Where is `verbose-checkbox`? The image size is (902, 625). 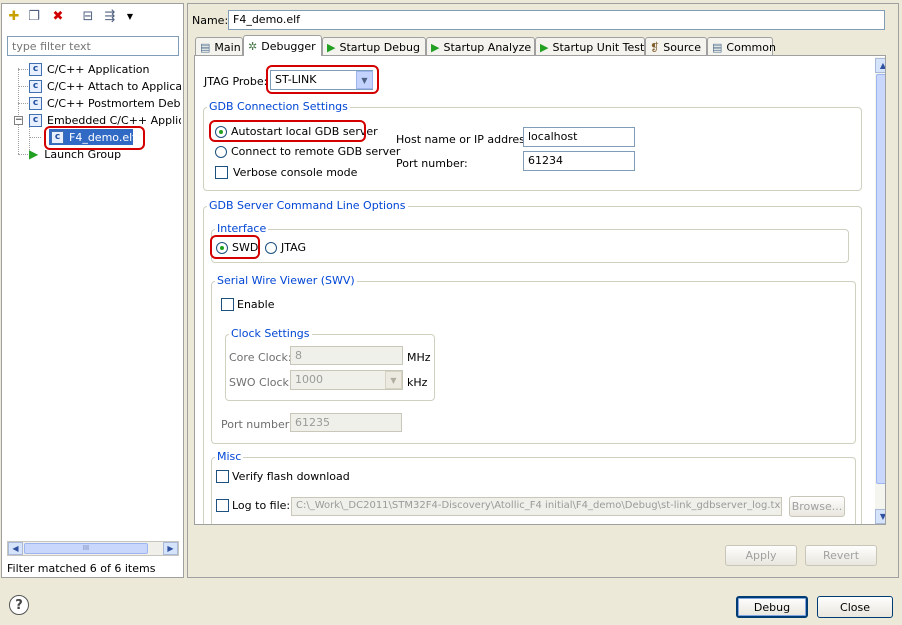
verbose-checkbox is located at coordinates (221, 172).